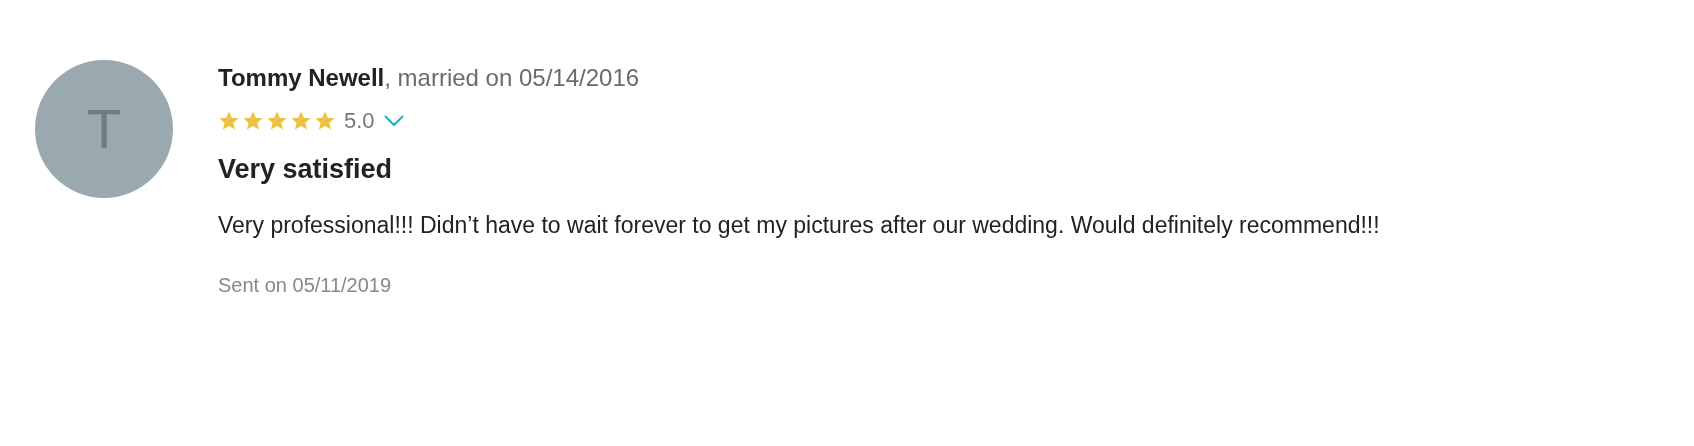 The height and width of the screenshot is (446, 1694). Describe the element at coordinates (305, 285) in the screenshot. I see `sent-date: Sent on 05/11/2019` at that location.